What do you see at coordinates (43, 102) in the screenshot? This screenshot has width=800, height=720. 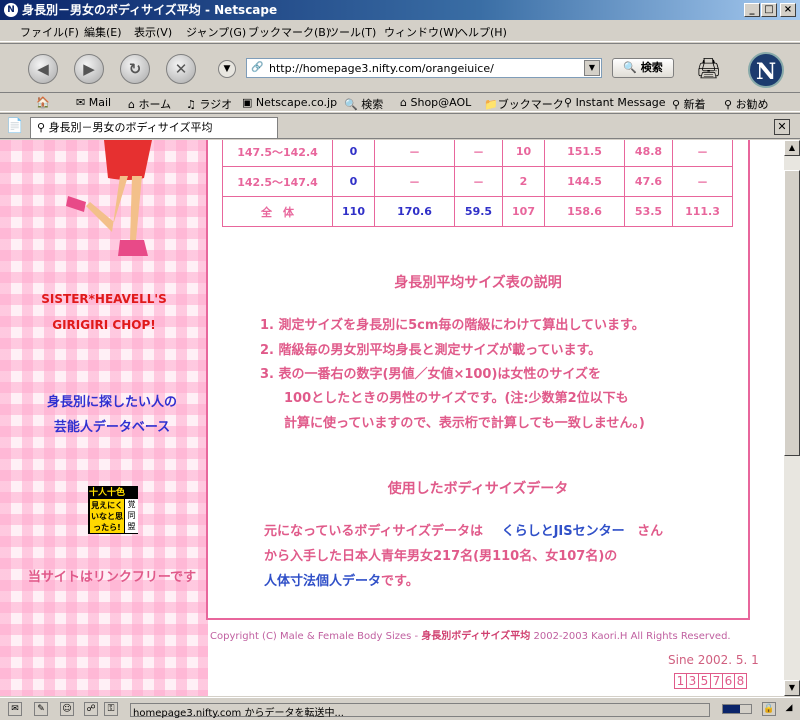 I see `home-tab-icon: 🏠` at bounding box center [43, 102].